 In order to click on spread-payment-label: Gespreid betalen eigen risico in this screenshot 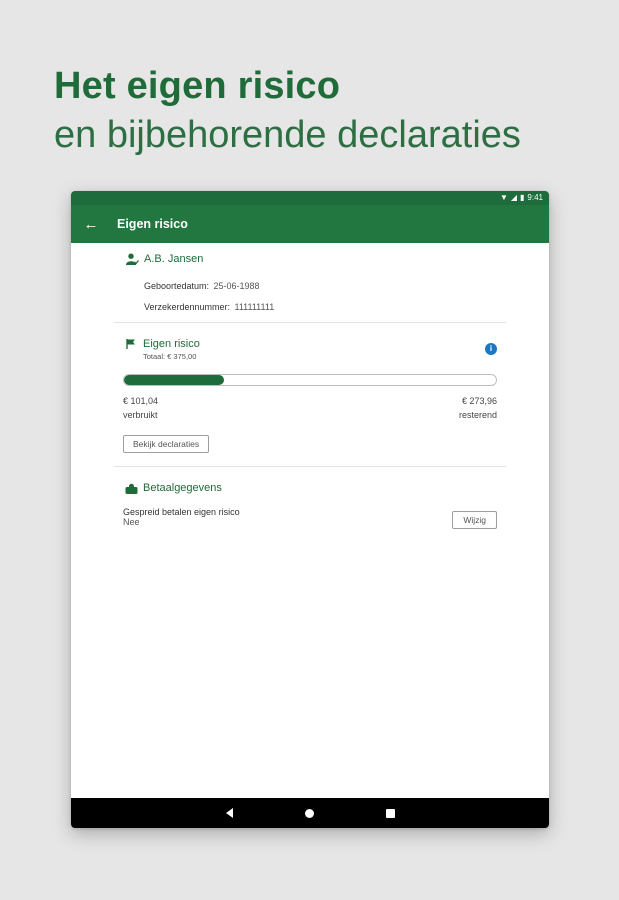, I will do `click(181, 512)`.